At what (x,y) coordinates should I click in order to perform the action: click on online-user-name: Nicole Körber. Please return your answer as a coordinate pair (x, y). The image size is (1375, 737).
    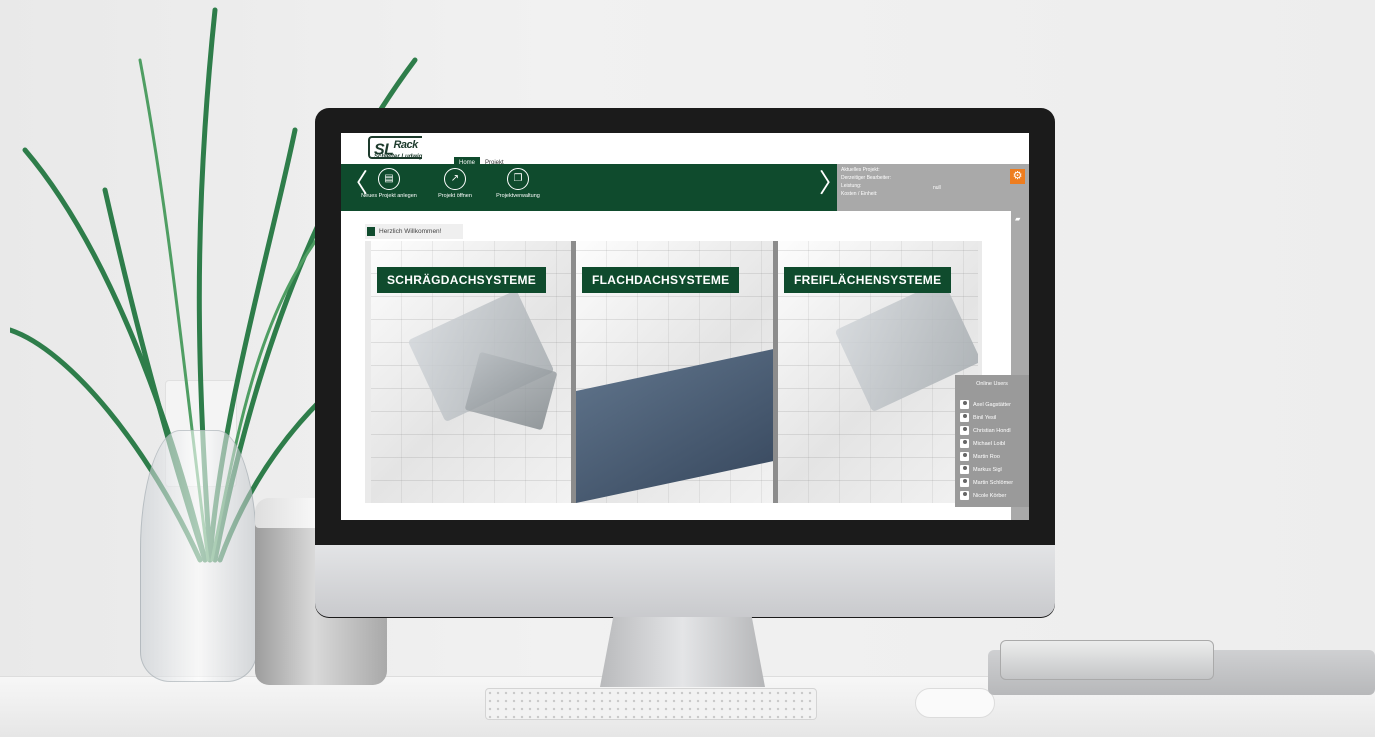
    Looking at the image, I should click on (990, 496).